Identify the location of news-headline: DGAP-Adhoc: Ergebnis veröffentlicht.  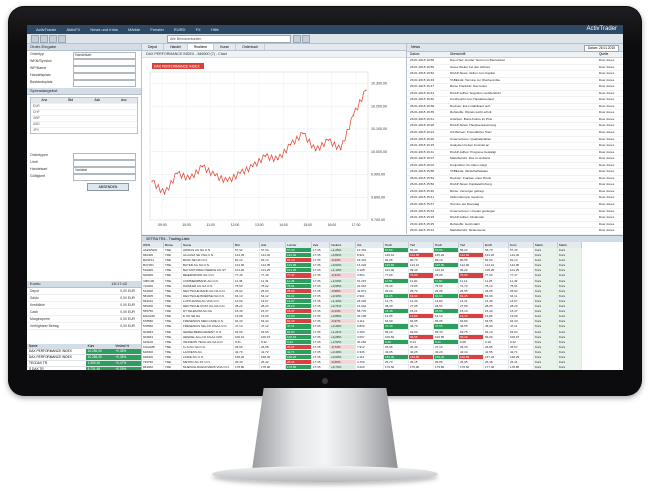
(475, 92).